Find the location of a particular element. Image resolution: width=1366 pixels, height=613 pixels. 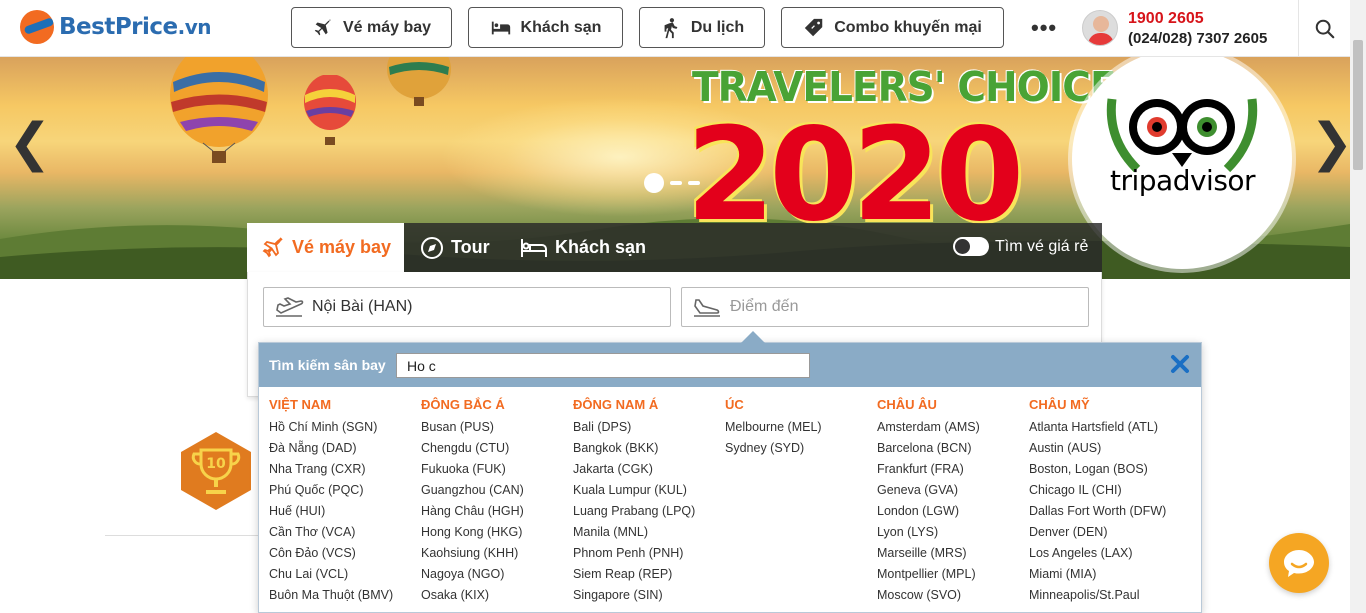

airport-option: Buôn Ma Thuột (BMV) is located at coordinates (344, 596).